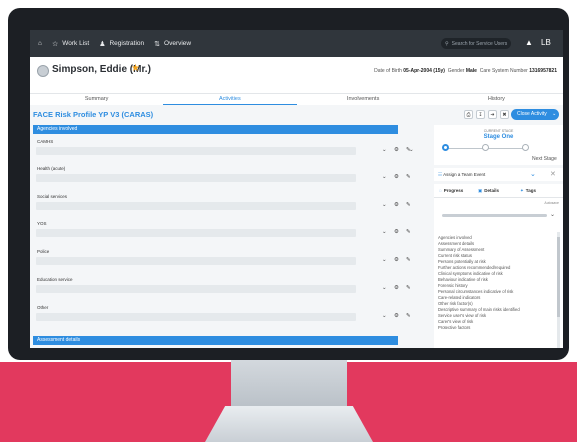 The height and width of the screenshot is (442, 577). I want to click on star-icon: ☆, so click(55, 44).